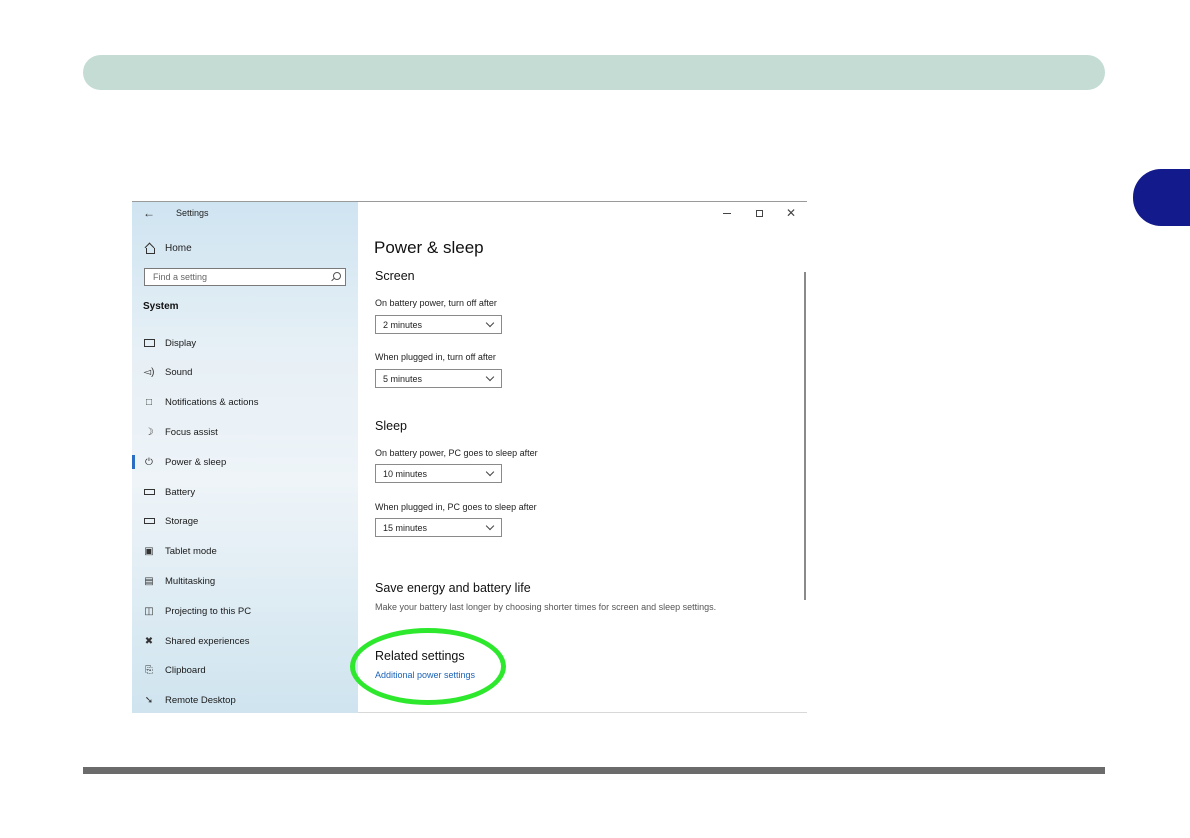 This screenshot has width=1190, height=838. Describe the element at coordinates (403, 324) in the screenshot. I see `dropdown-value: 2 minutes` at that location.